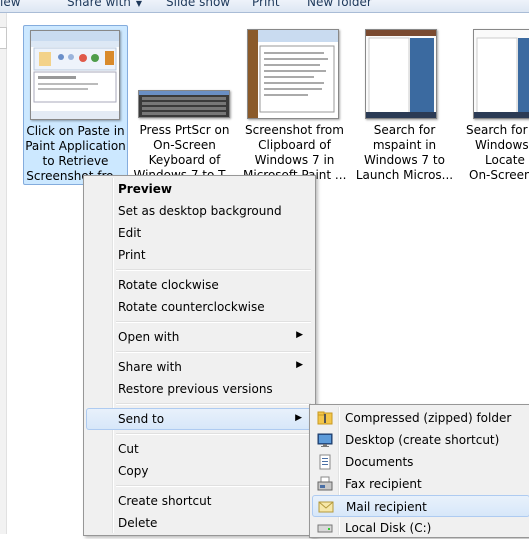 This screenshot has width=529, height=539. I want to click on menu-item-send-to: Send to ▶, so click(199, 419).